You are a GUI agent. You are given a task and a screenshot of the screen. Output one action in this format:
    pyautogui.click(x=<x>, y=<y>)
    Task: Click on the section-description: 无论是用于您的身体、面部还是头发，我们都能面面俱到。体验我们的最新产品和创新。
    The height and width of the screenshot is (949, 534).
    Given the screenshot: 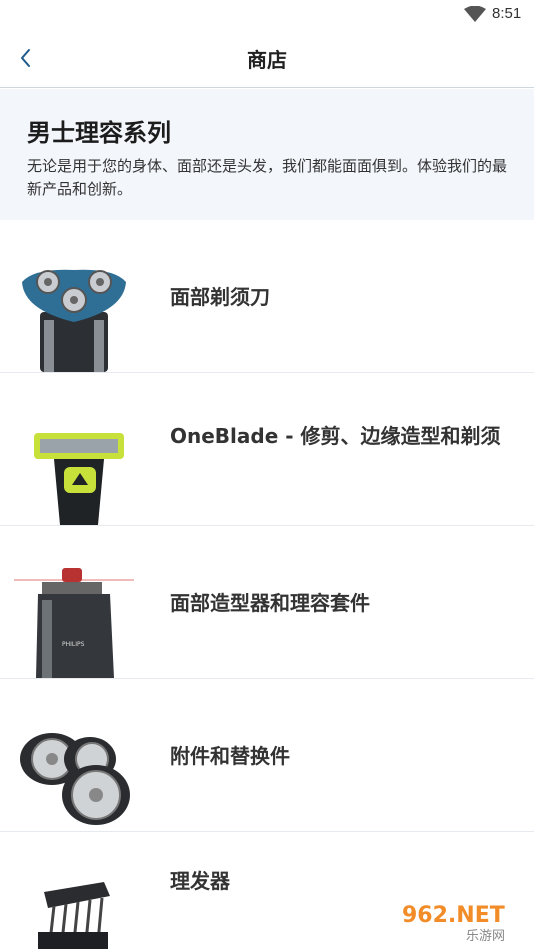 What is the action you would take?
    pyautogui.click(x=267, y=177)
    